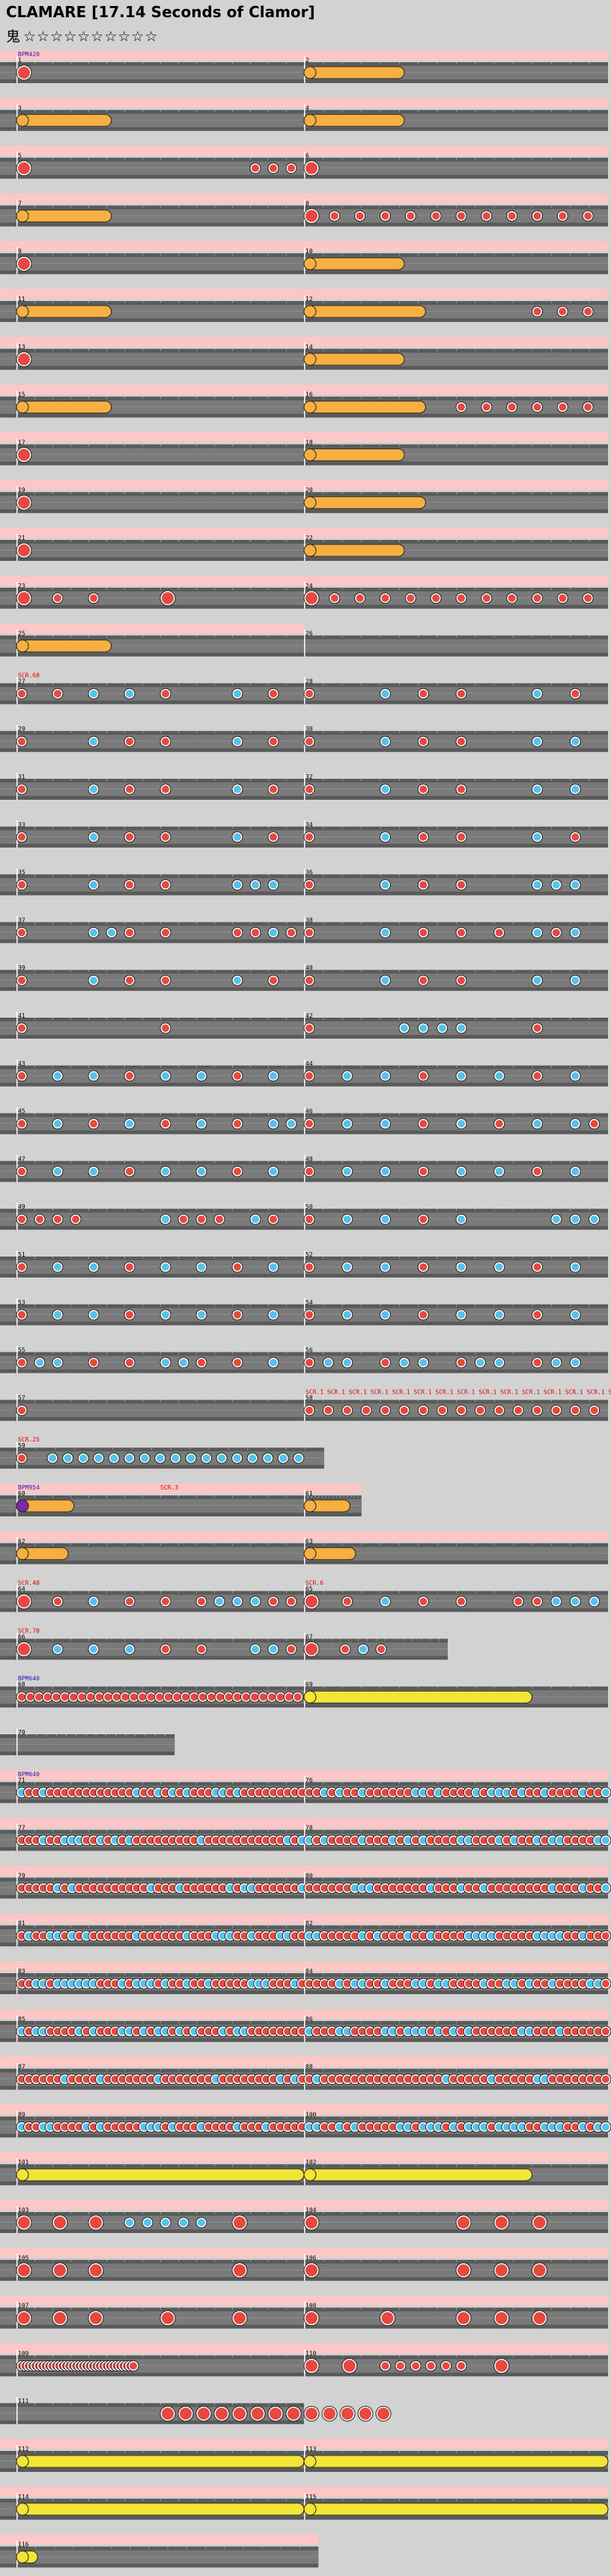 This screenshot has height=2576, width=611. What do you see at coordinates (456, 645) in the screenshot?
I see `lane-center-line` at bounding box center [456, 645].